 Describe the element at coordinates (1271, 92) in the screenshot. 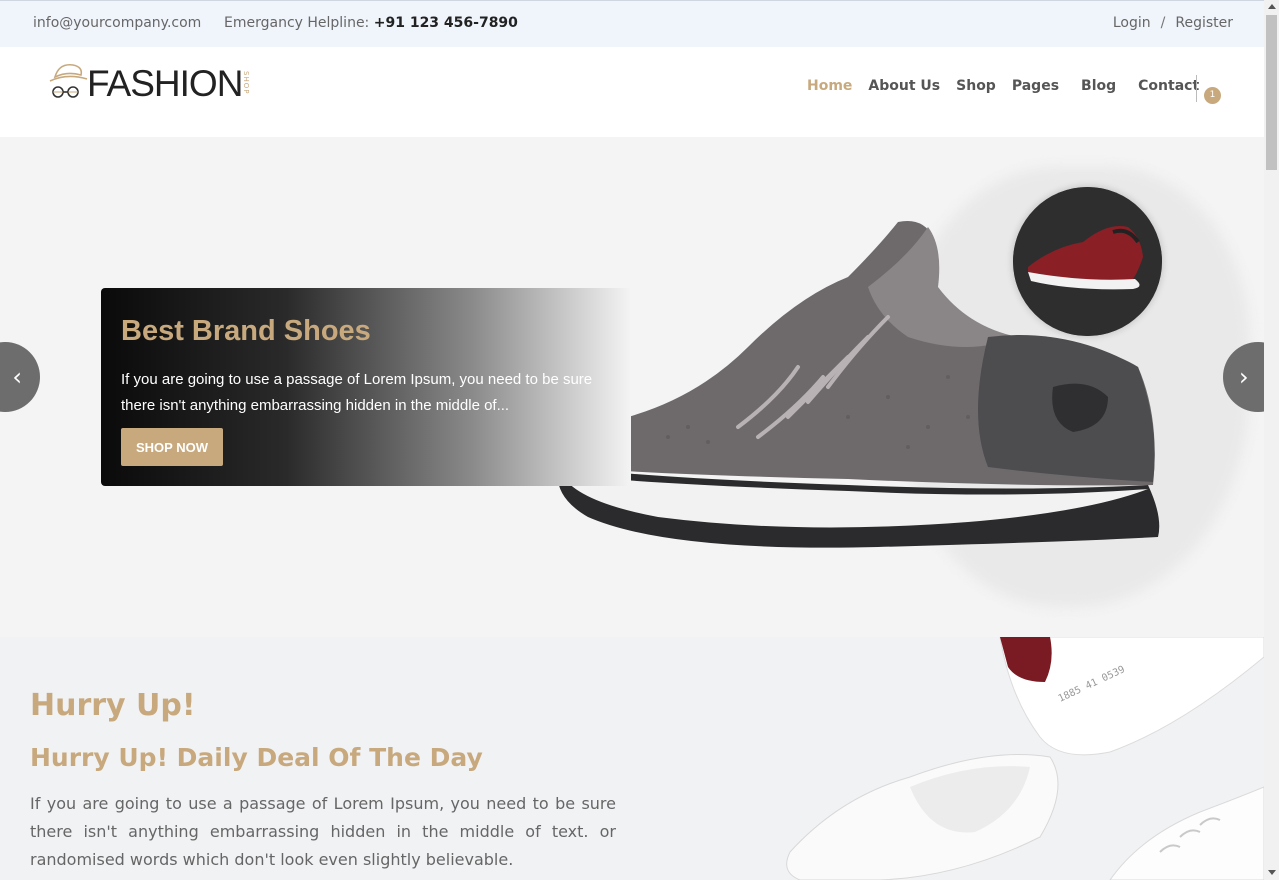

I see `scrollbar-thumb` at that location.